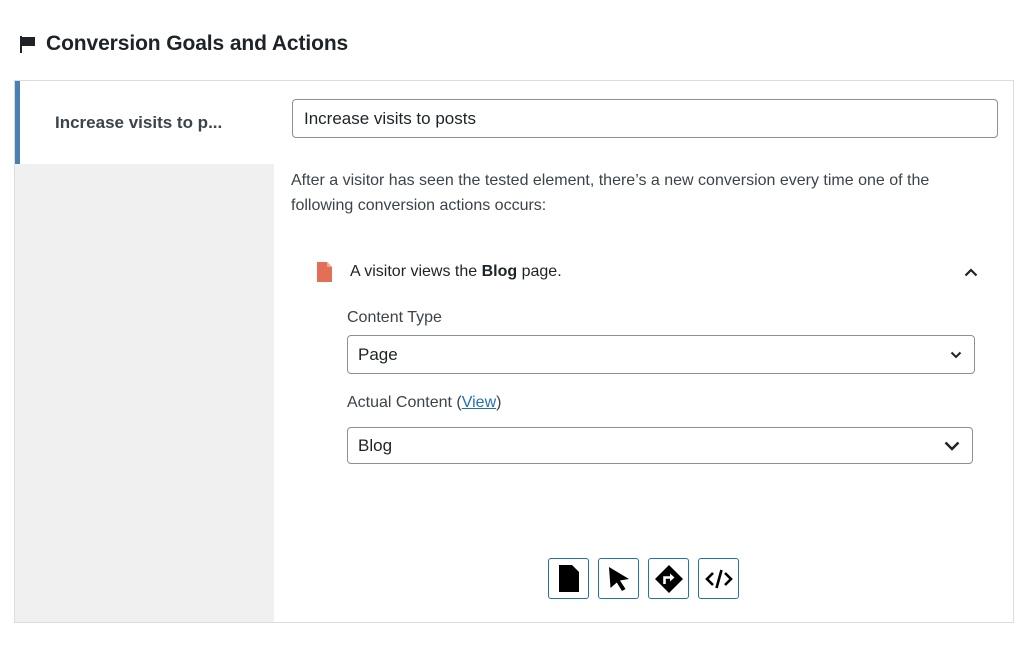  Describe the element at coordinates (660, 445) in the screenshot. I see `actual-content-select: Blog` at that location.